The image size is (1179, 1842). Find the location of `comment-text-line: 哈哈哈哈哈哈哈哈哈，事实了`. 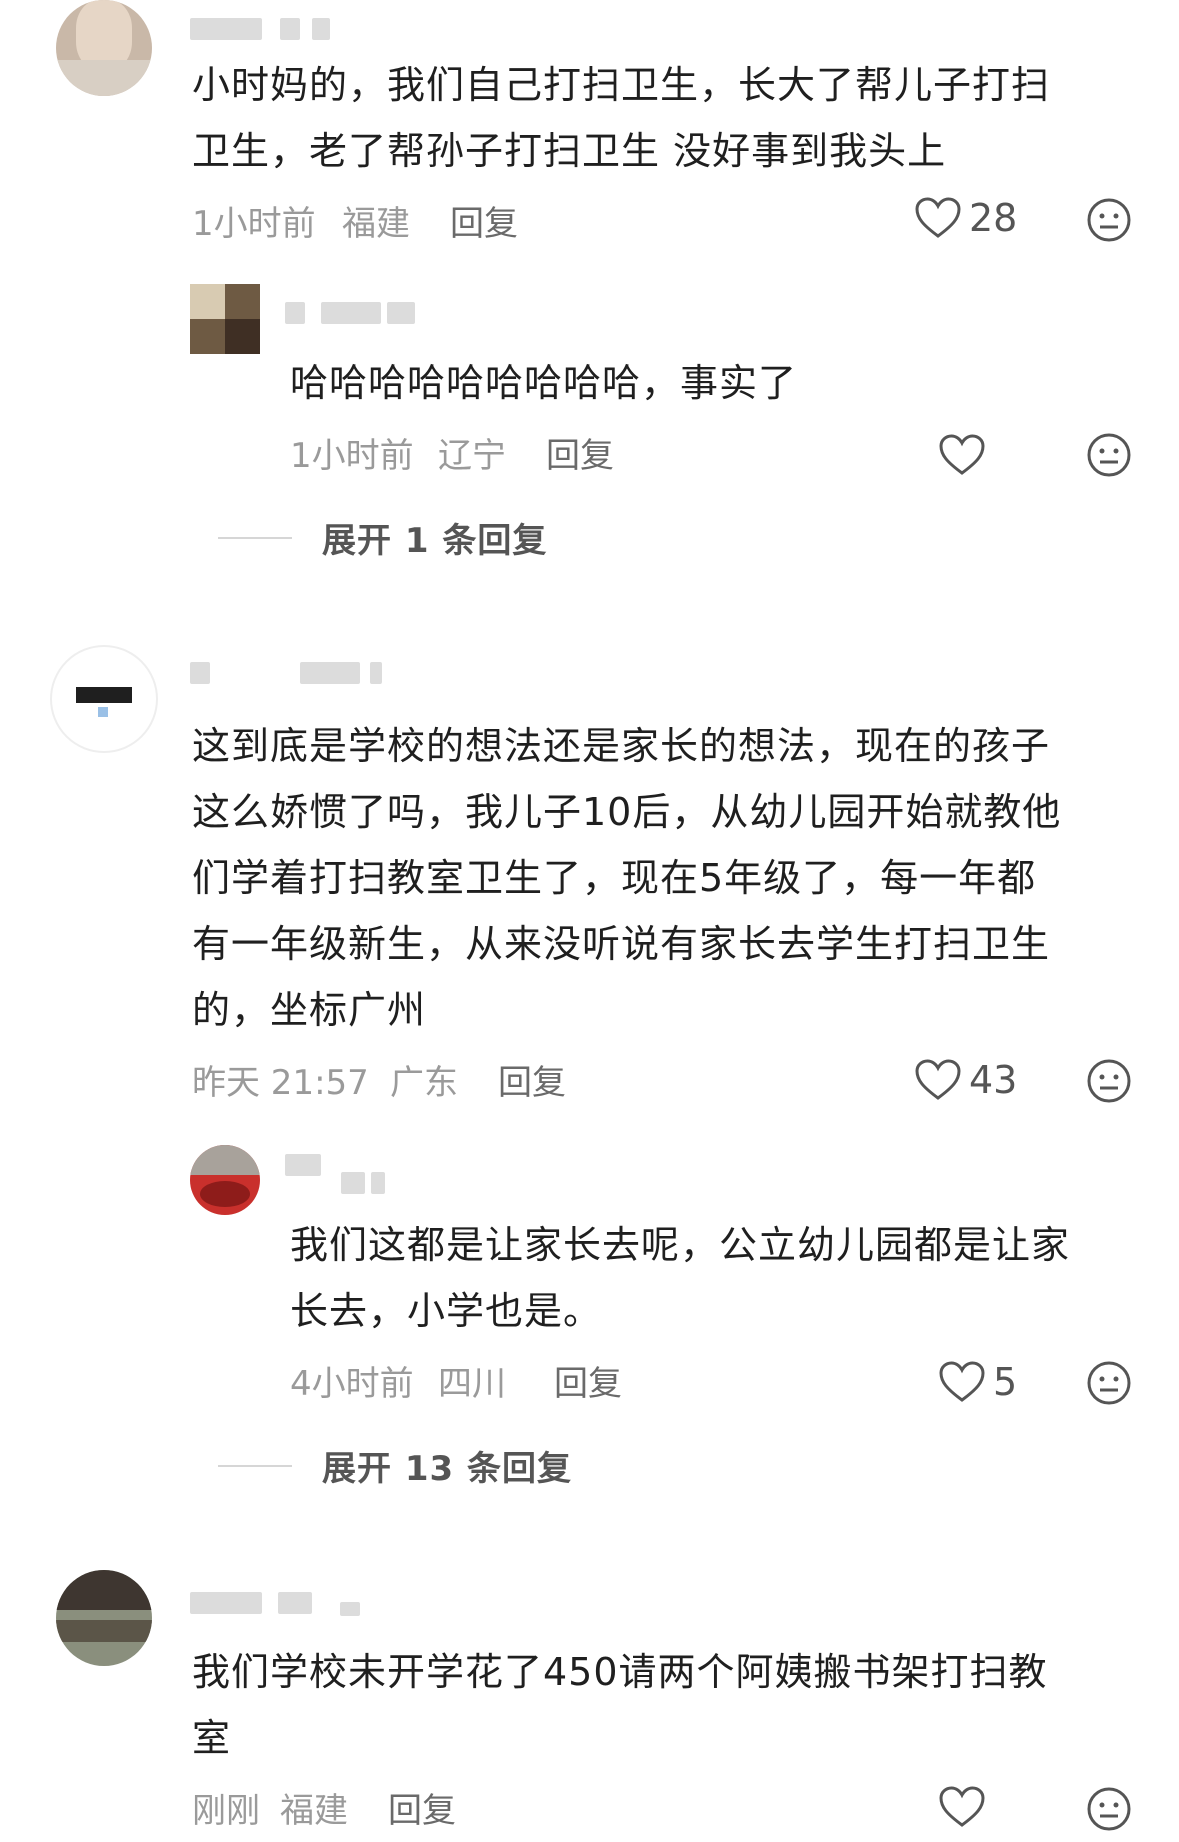

comment-text-line: 哈哈哈哈哈哈哈哈哈，事实了 is located at coordinates (544, 383).